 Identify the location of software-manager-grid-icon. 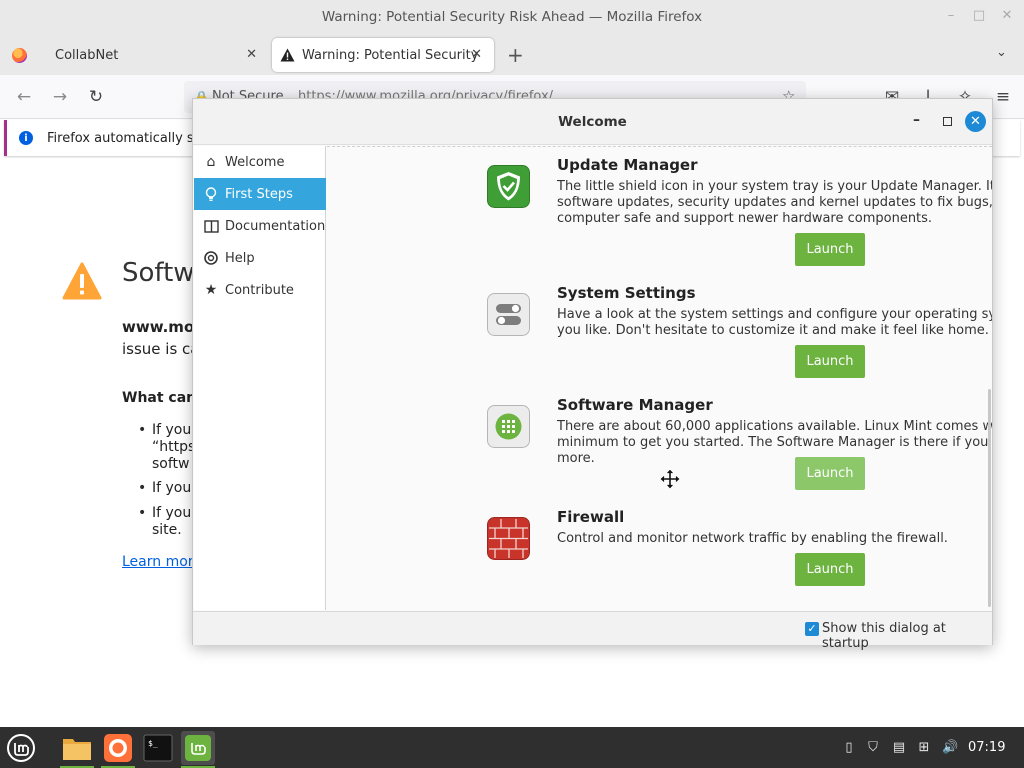
(508, 426).